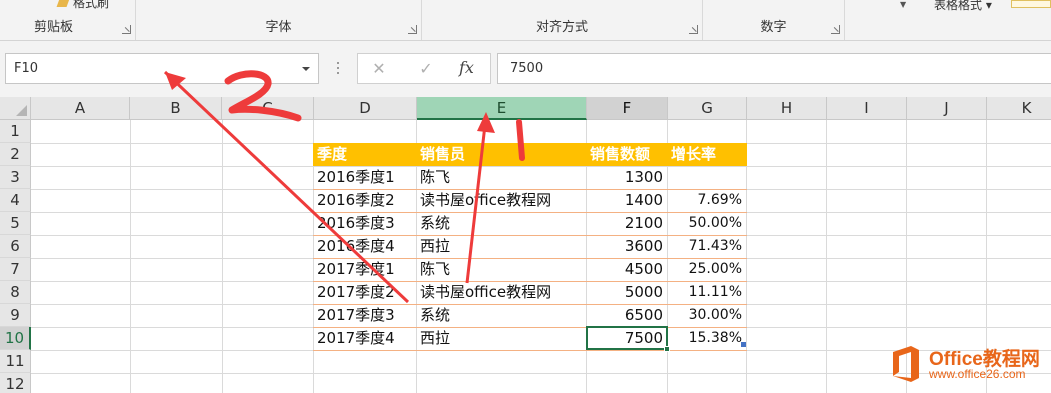 The height and width of the screenshot is (393, 1051). I want to click on table-cell: 2016季度4, so click(356, 246).